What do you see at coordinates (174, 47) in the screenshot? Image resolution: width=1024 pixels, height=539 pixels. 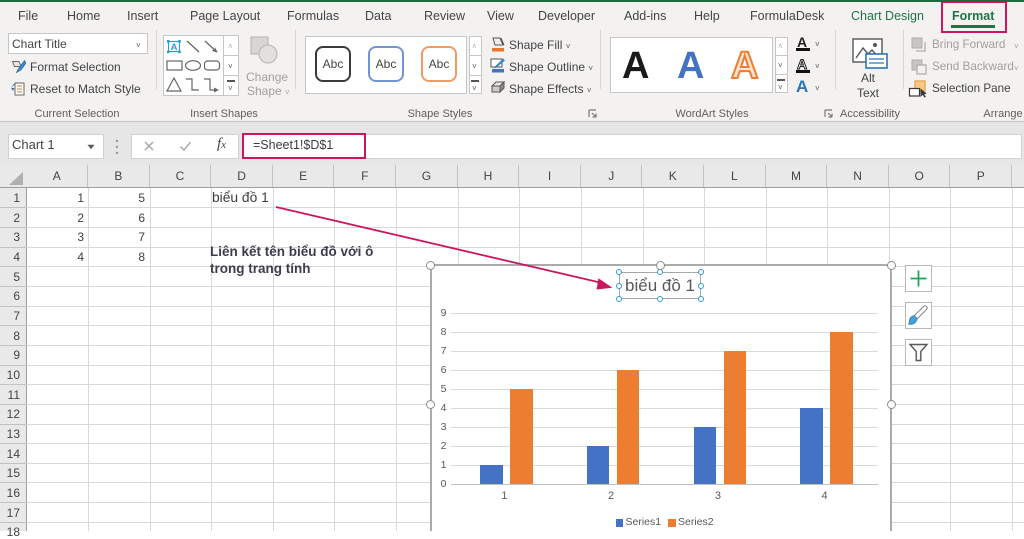 I see `svg-text: A` at bounding box center [174, 47].